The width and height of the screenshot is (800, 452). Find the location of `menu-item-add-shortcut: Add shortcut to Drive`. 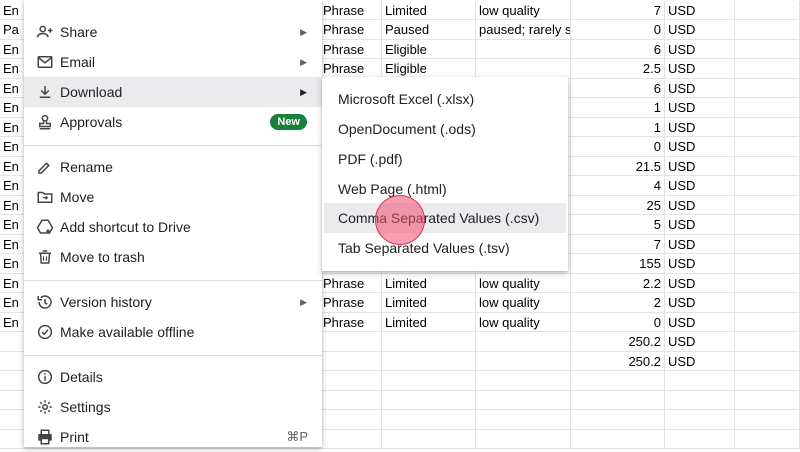

menu-item-add-shortcut: Add shortcut to Drive is located at coordinates (173, 227).